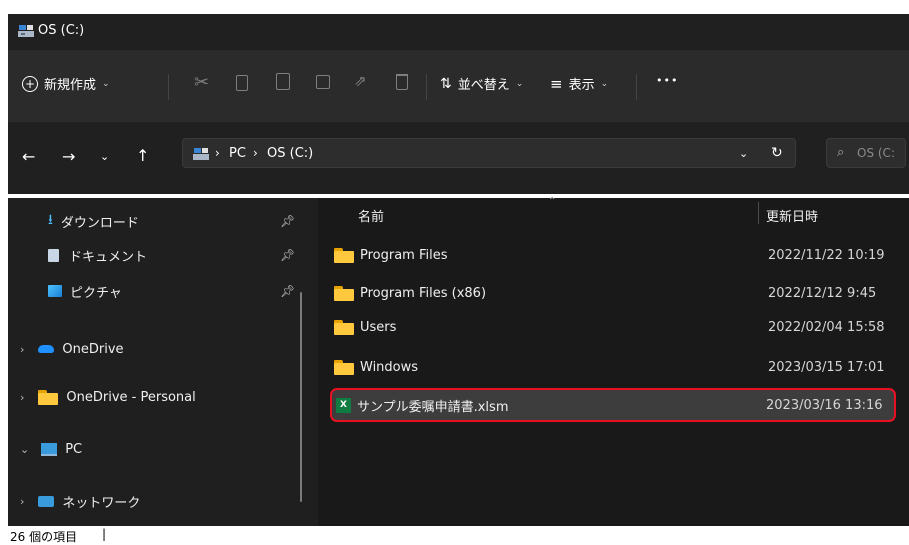 The width and height of the screenshot is (909, 545). I want to click on file-row-windows: Windows 2023/03/15 17:01, so click(614, 367).